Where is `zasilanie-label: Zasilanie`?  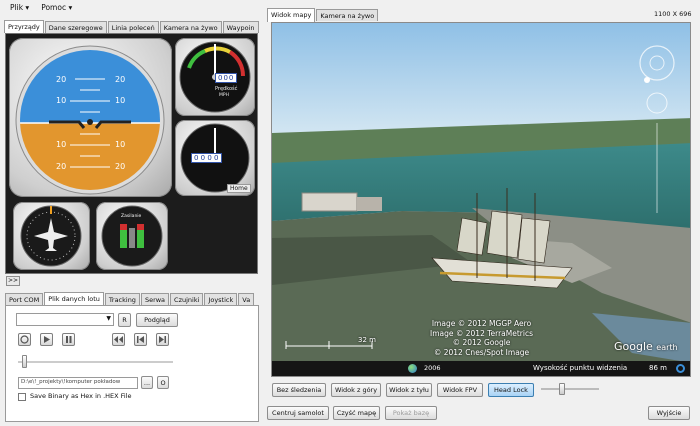
zasilanie-label: Zasilanie is located at coordinates (131, 216).